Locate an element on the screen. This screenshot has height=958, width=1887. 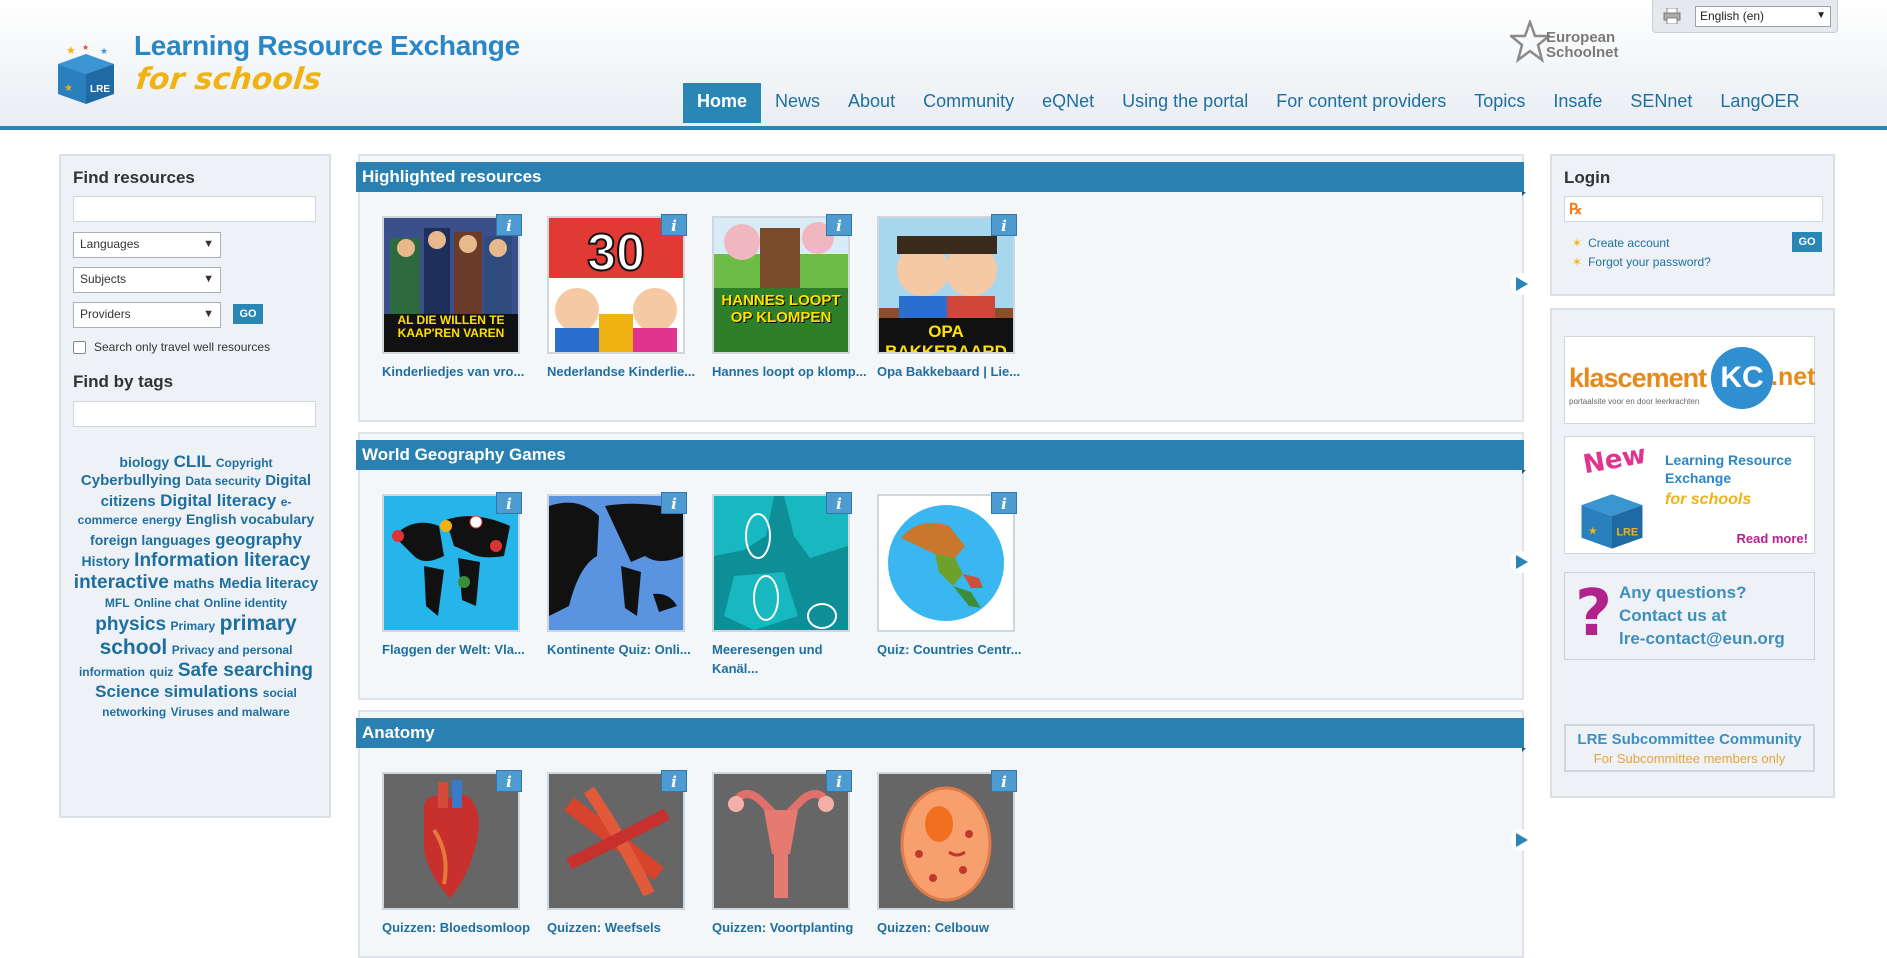
resource-caption: Quizzen: Voortplanting is located at coordinates (792, 927).